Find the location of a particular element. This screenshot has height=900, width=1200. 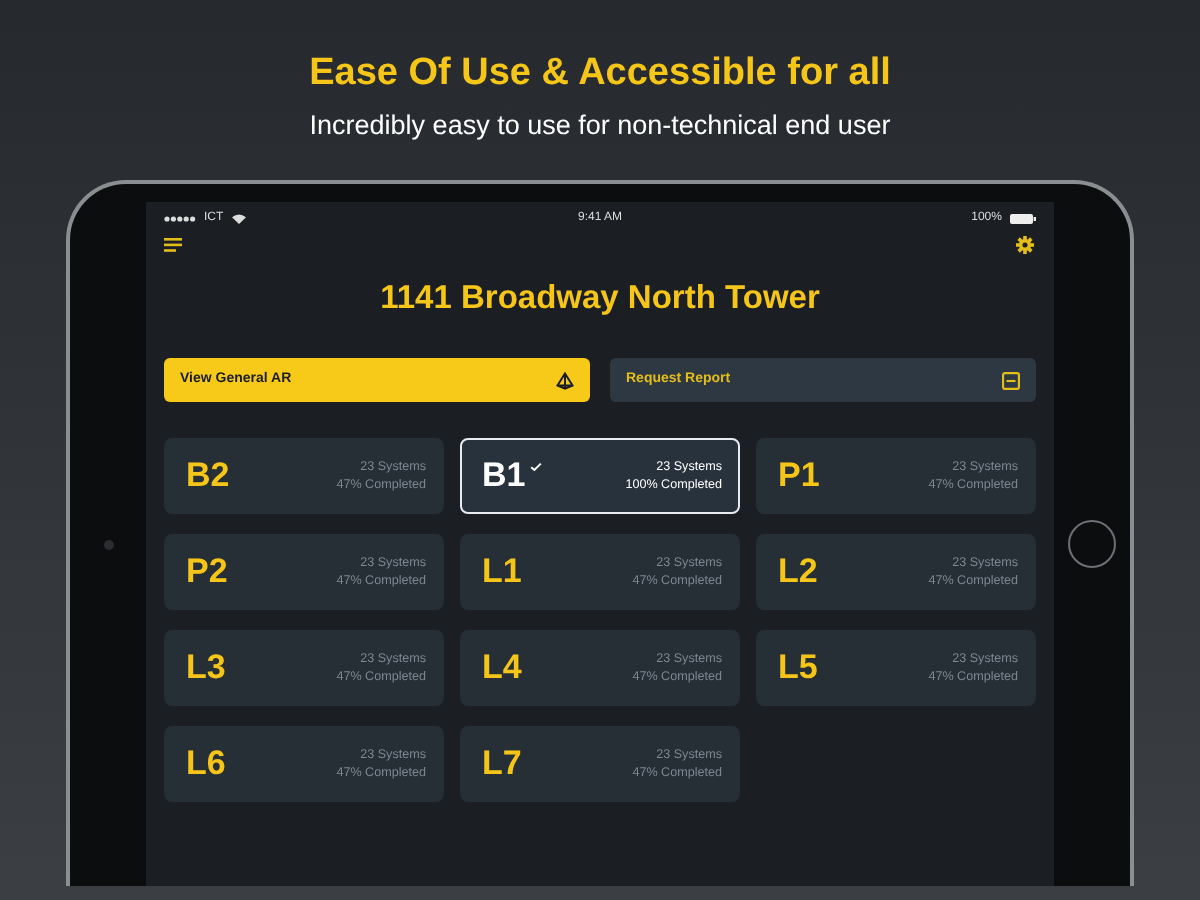

settings-icon is located at coordinates (1025, 245).